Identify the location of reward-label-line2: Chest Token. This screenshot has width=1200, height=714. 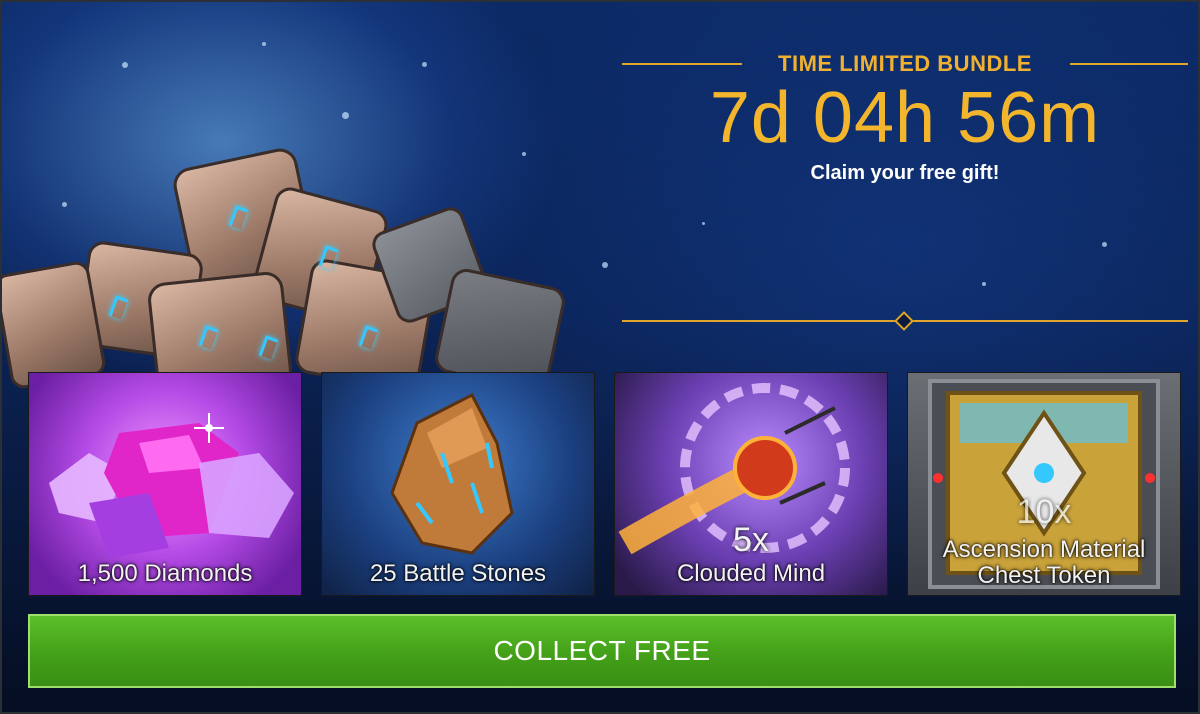
(1044, 575).